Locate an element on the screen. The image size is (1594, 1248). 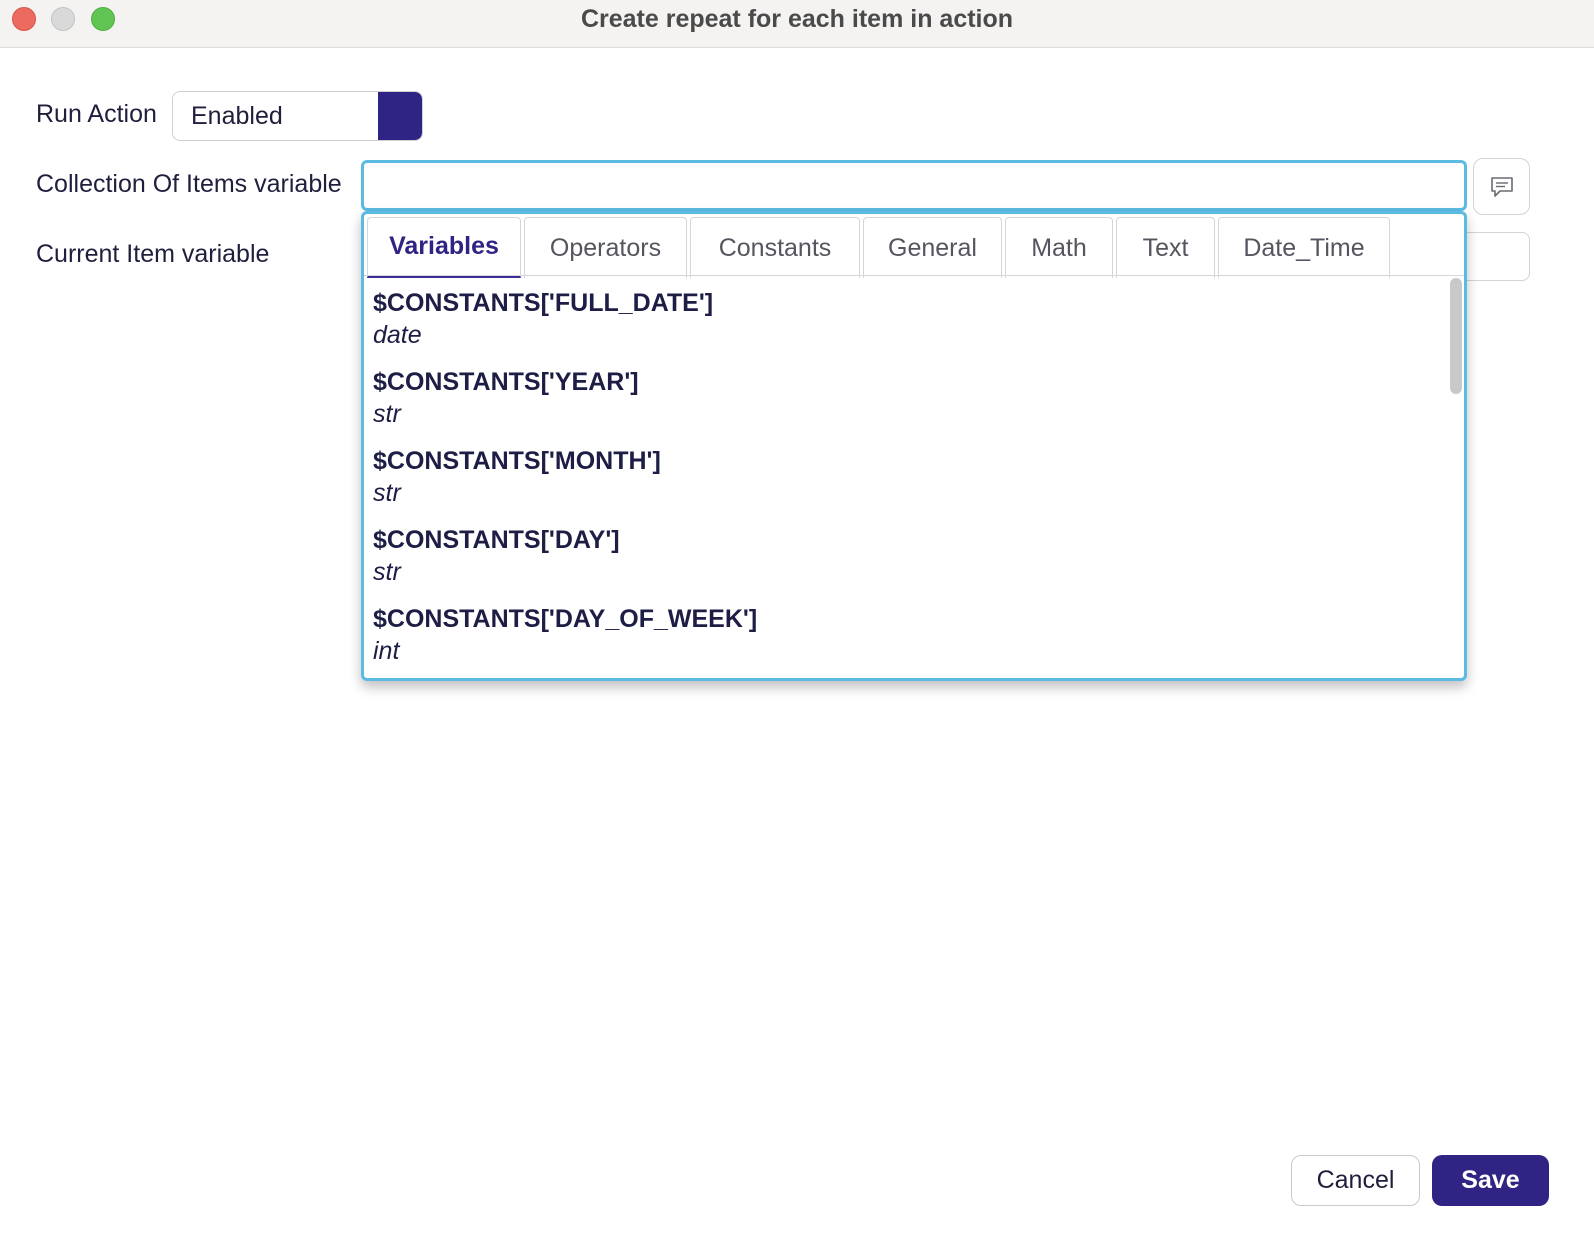
cancel-button: Cancel is located at coordinates (1355, 1180).